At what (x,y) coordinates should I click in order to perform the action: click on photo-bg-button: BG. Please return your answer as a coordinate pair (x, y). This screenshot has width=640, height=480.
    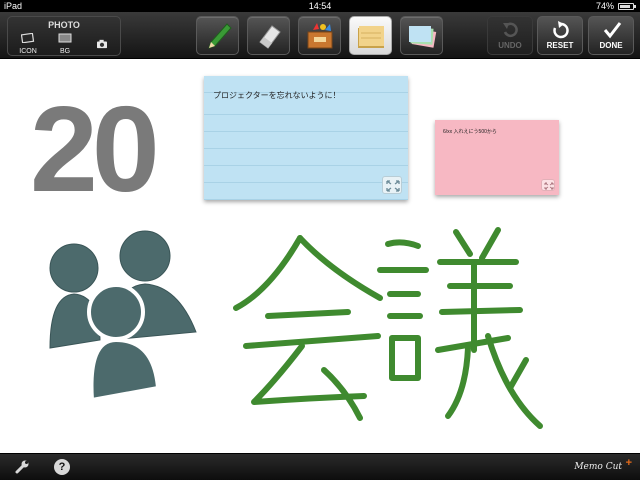
    Looking at the image, I should click on (65, 43).